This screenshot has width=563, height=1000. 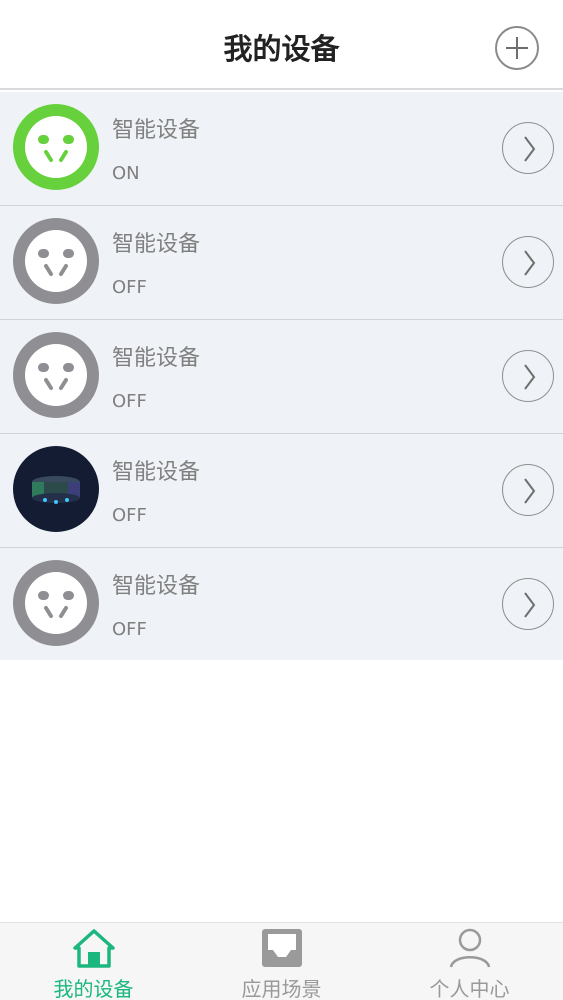 I want to click on page-title: 我的设备, so click(x=281, y=49).